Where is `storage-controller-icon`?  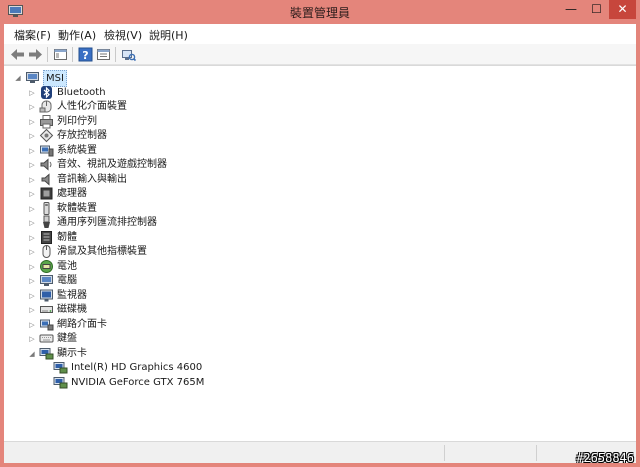
storage-controller-icon is located at coordinates (46, 135).